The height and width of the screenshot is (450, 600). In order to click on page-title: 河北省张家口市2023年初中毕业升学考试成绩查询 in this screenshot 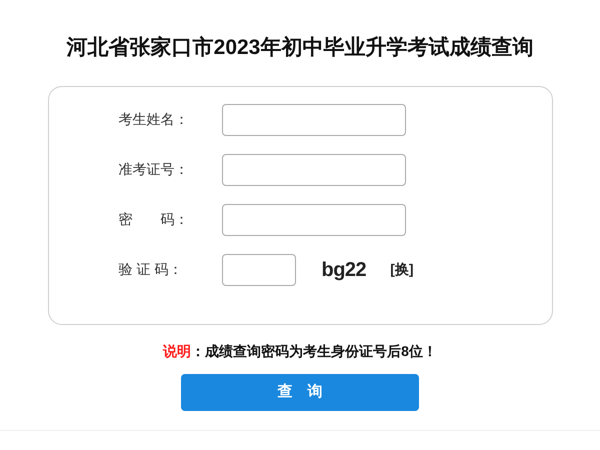, I will do `click(300, 47)`.